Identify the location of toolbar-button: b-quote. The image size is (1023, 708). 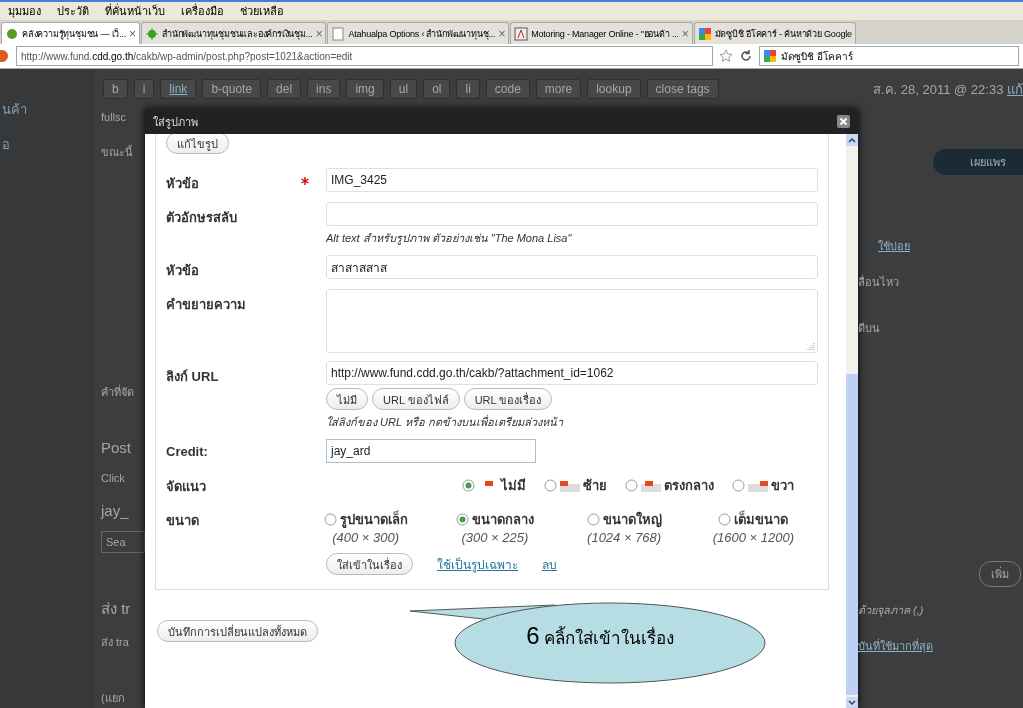
(232, 89).